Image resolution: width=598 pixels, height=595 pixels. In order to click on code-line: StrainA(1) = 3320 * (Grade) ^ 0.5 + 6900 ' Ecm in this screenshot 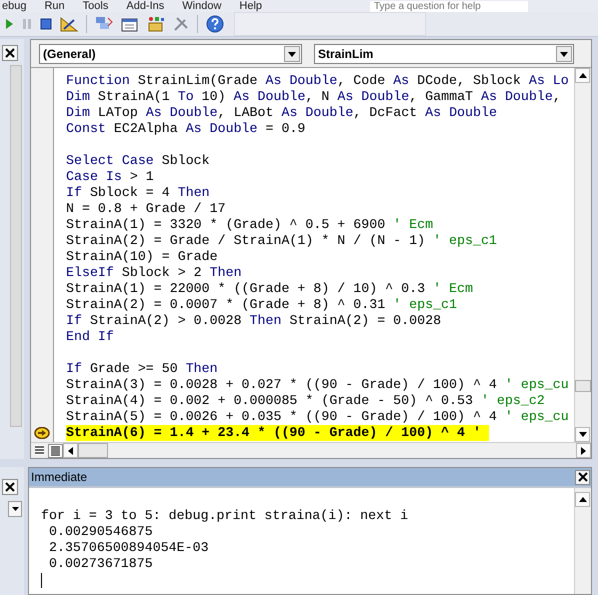, I will do `click(250, 225)`.